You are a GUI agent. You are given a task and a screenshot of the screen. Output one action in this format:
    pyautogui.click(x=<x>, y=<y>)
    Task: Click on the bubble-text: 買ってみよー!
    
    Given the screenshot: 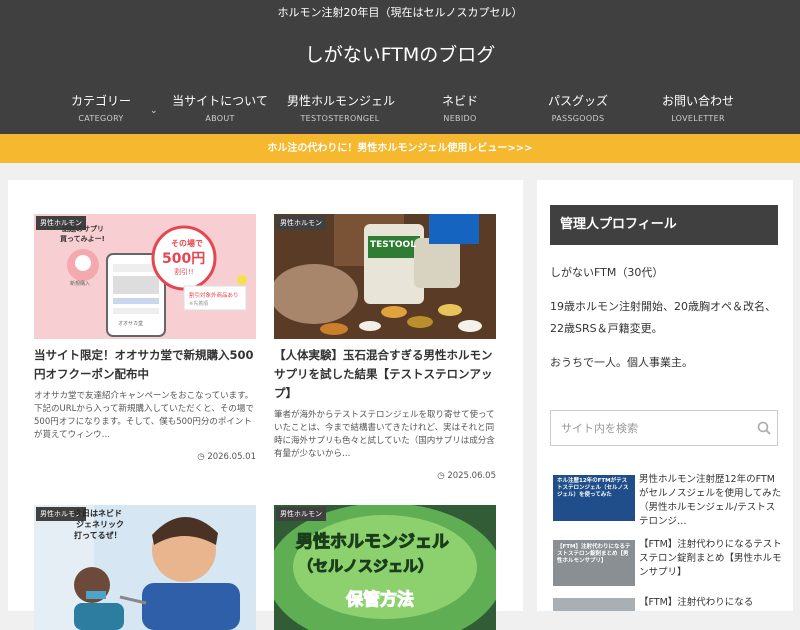 What is the action you would take?
    pyautogui.click(x=82, y=239)
    